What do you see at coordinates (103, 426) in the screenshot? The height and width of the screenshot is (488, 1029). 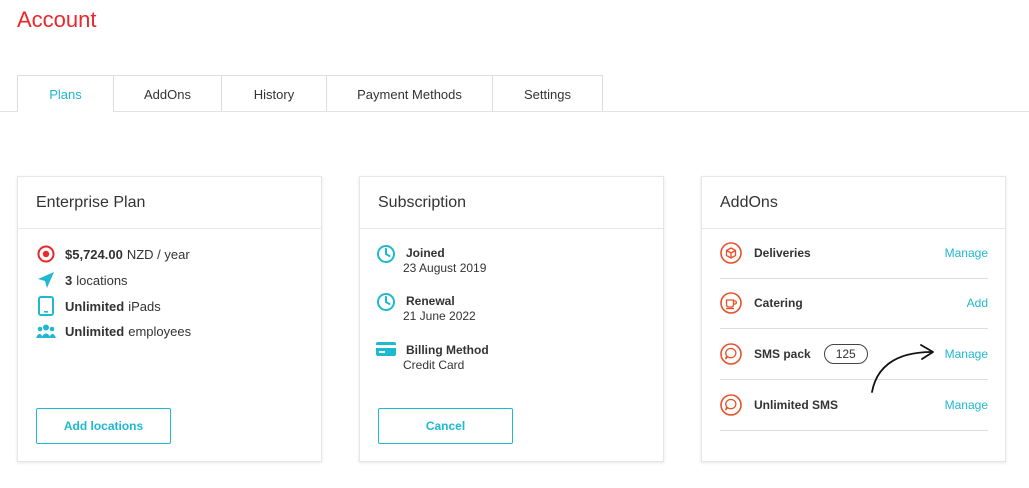 I see `add-locations-button: Add locations` at bounding box center [103, 426].